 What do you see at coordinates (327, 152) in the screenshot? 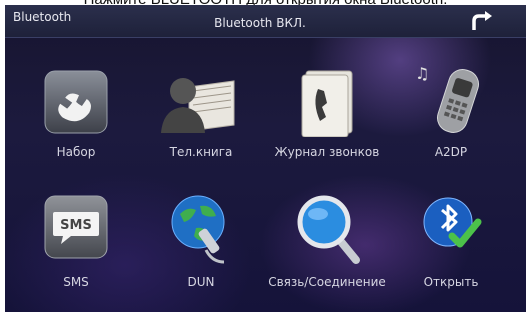
I see `tile-label: Журнал звонков` at bounding box center [327, 152].